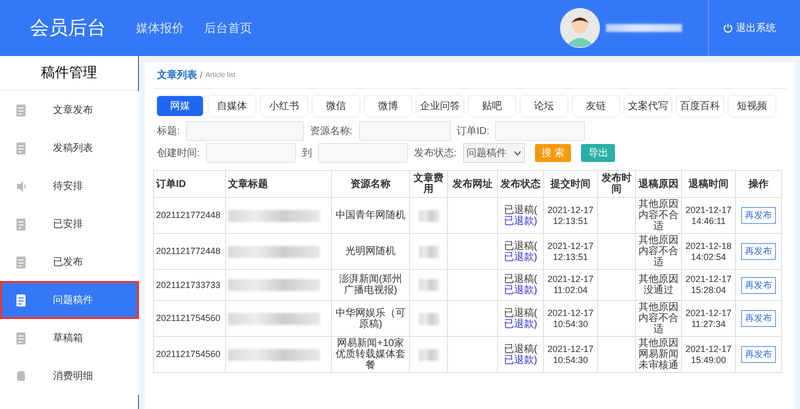  What do you see at coordinates (759, 184) in the screenshot?
I see `column-header: 操作` at bounding box center [759, 184].